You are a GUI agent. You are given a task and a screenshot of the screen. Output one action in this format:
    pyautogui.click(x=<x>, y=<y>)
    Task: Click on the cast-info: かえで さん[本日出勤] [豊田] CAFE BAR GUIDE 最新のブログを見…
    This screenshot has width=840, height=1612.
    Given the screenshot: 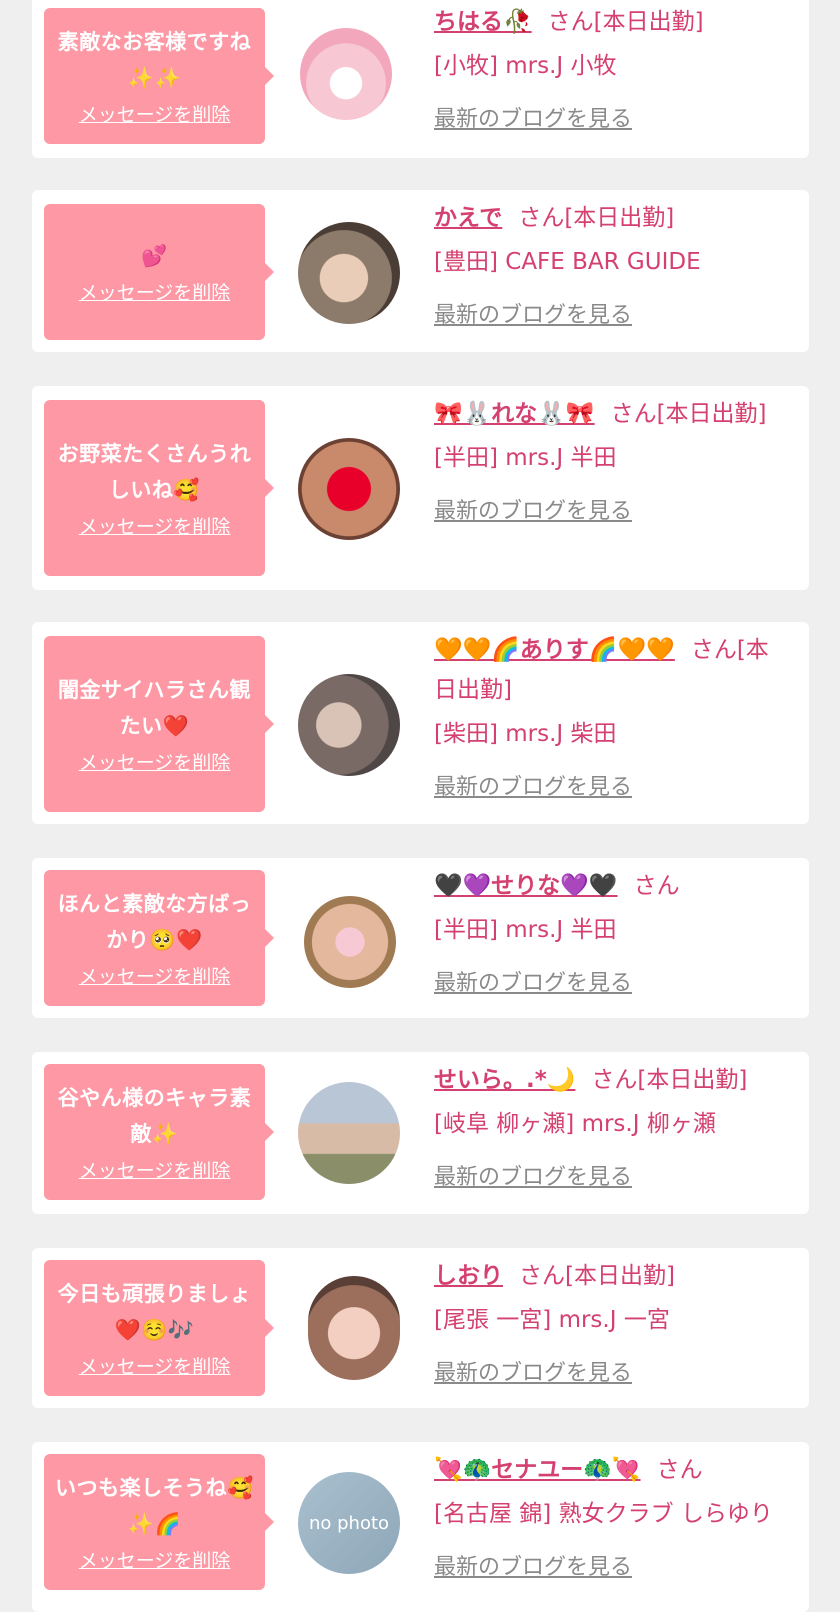 What is the action you would take?
    pyautogui.click(x=609, y=267)
    